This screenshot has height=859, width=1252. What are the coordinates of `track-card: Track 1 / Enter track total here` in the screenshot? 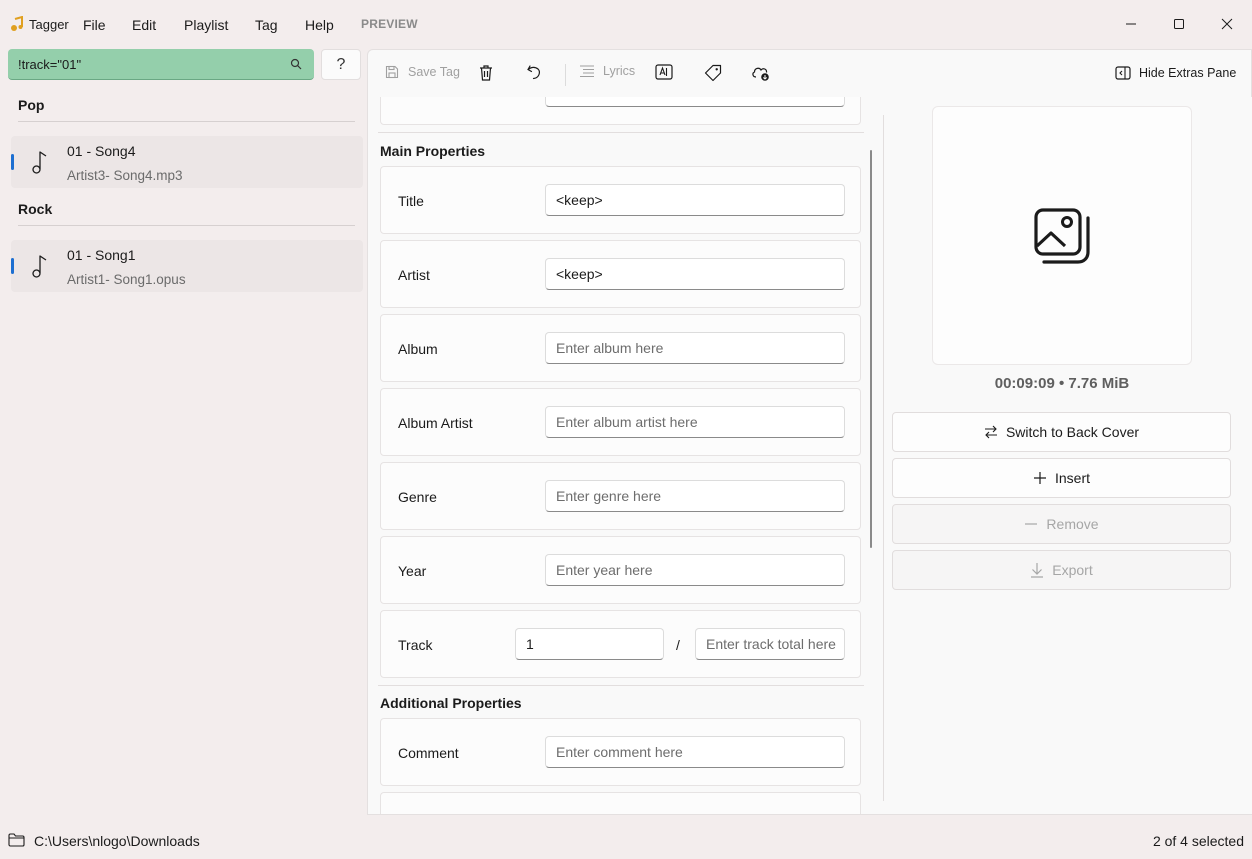 It's located at (620, 644).